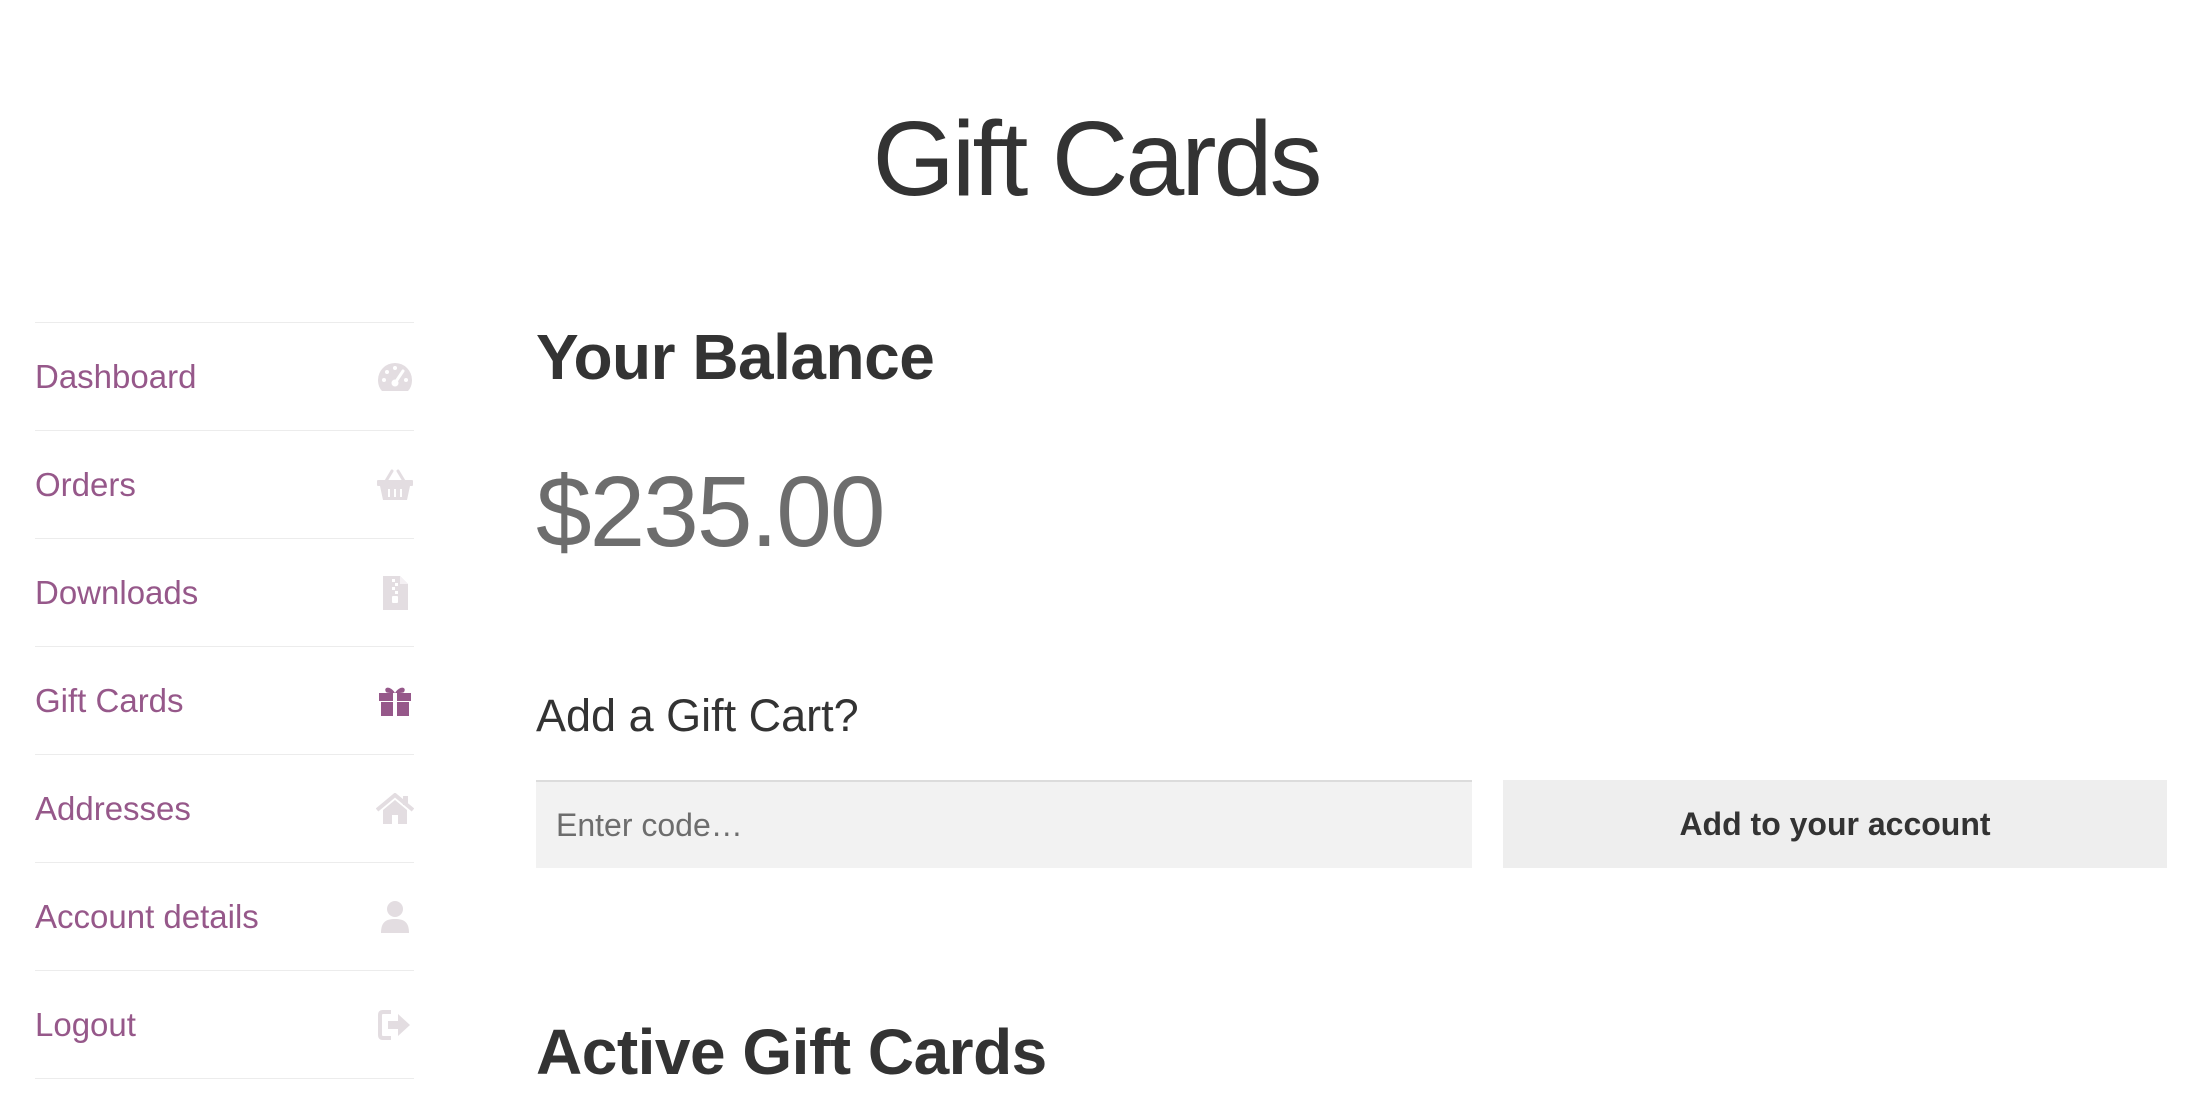 The image size is (2192, 1106). Describe the element at coordinates (85, 1025) in the screenshot. I see `nav-item-label: Logout` at that location.